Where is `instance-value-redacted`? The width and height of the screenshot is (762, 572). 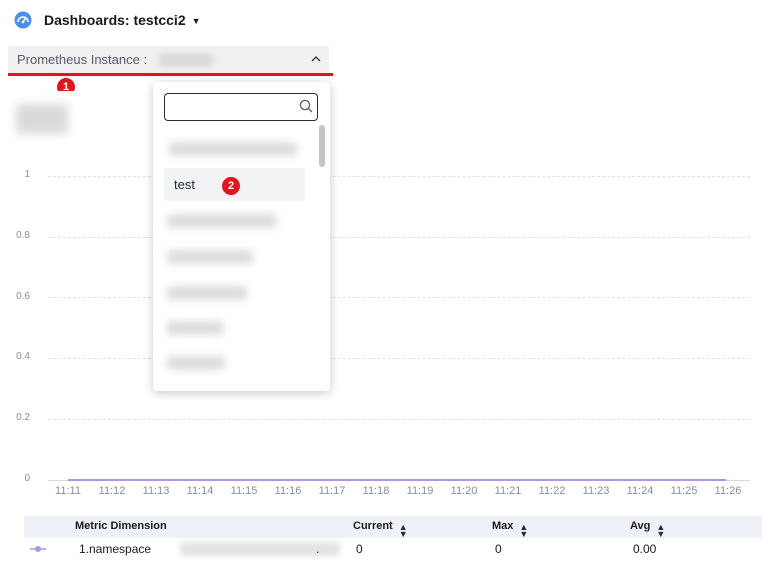 instance-value-redacted is located at coordinates (186, 59).